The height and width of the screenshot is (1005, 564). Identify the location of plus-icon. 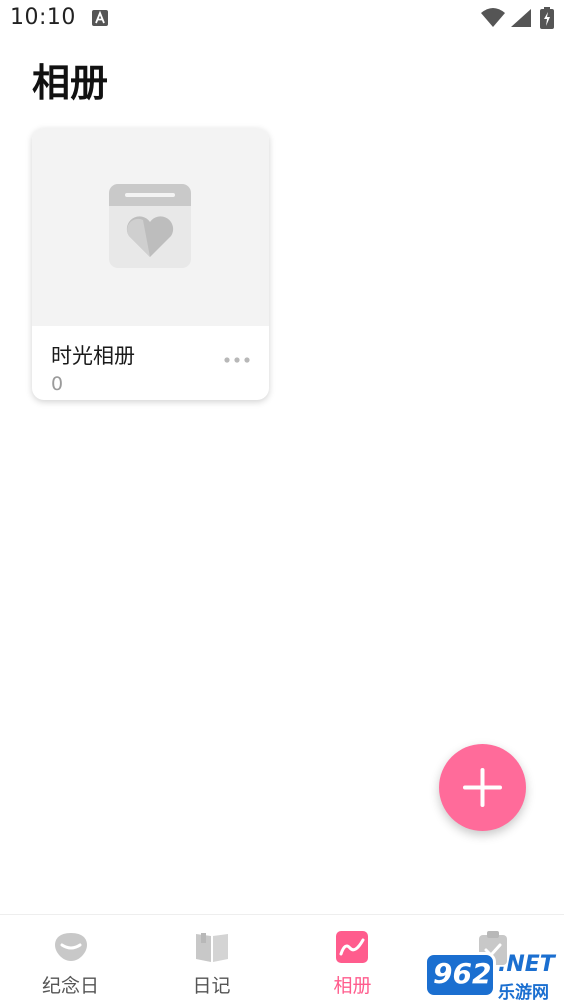
(482, 787).